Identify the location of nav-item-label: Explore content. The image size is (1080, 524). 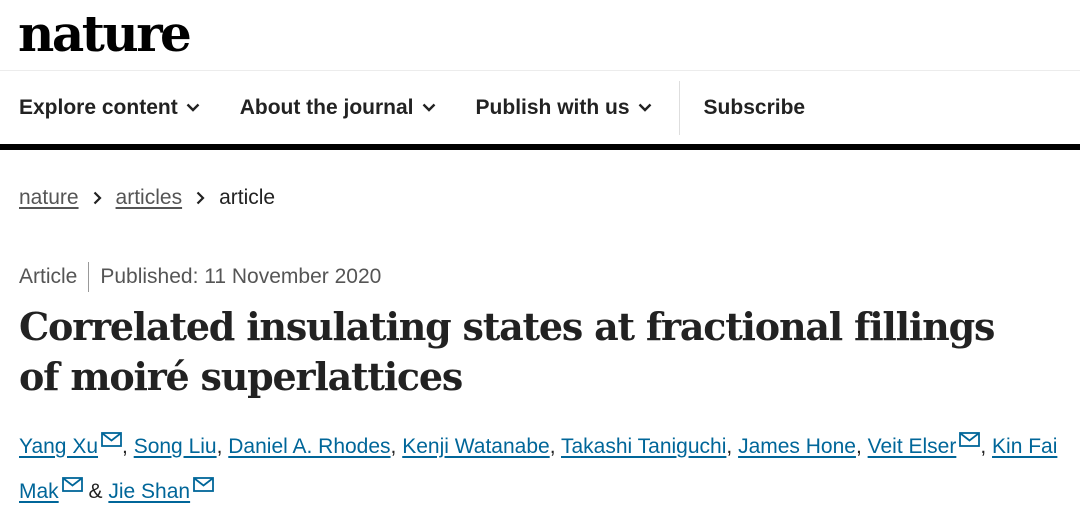
(98, 107).